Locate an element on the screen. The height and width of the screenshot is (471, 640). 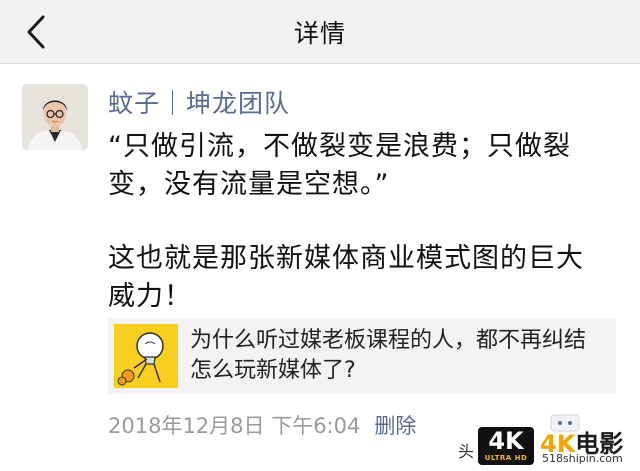
person-photo is located at coordinates (55, 117).